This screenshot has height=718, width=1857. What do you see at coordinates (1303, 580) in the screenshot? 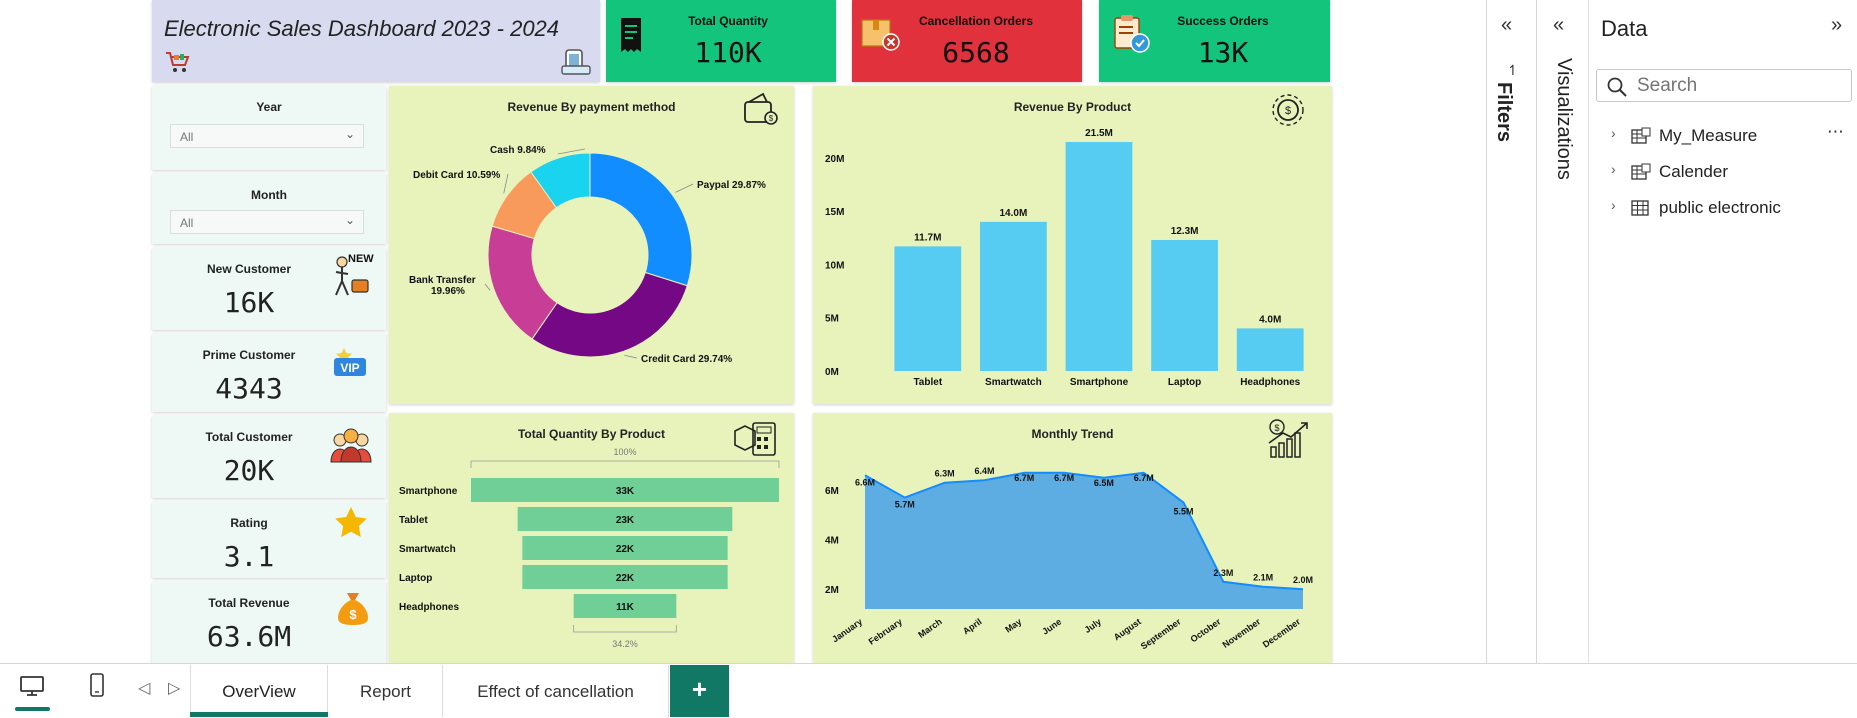
I see `data-label: 2.0M` at bounding box center [1303, 580].